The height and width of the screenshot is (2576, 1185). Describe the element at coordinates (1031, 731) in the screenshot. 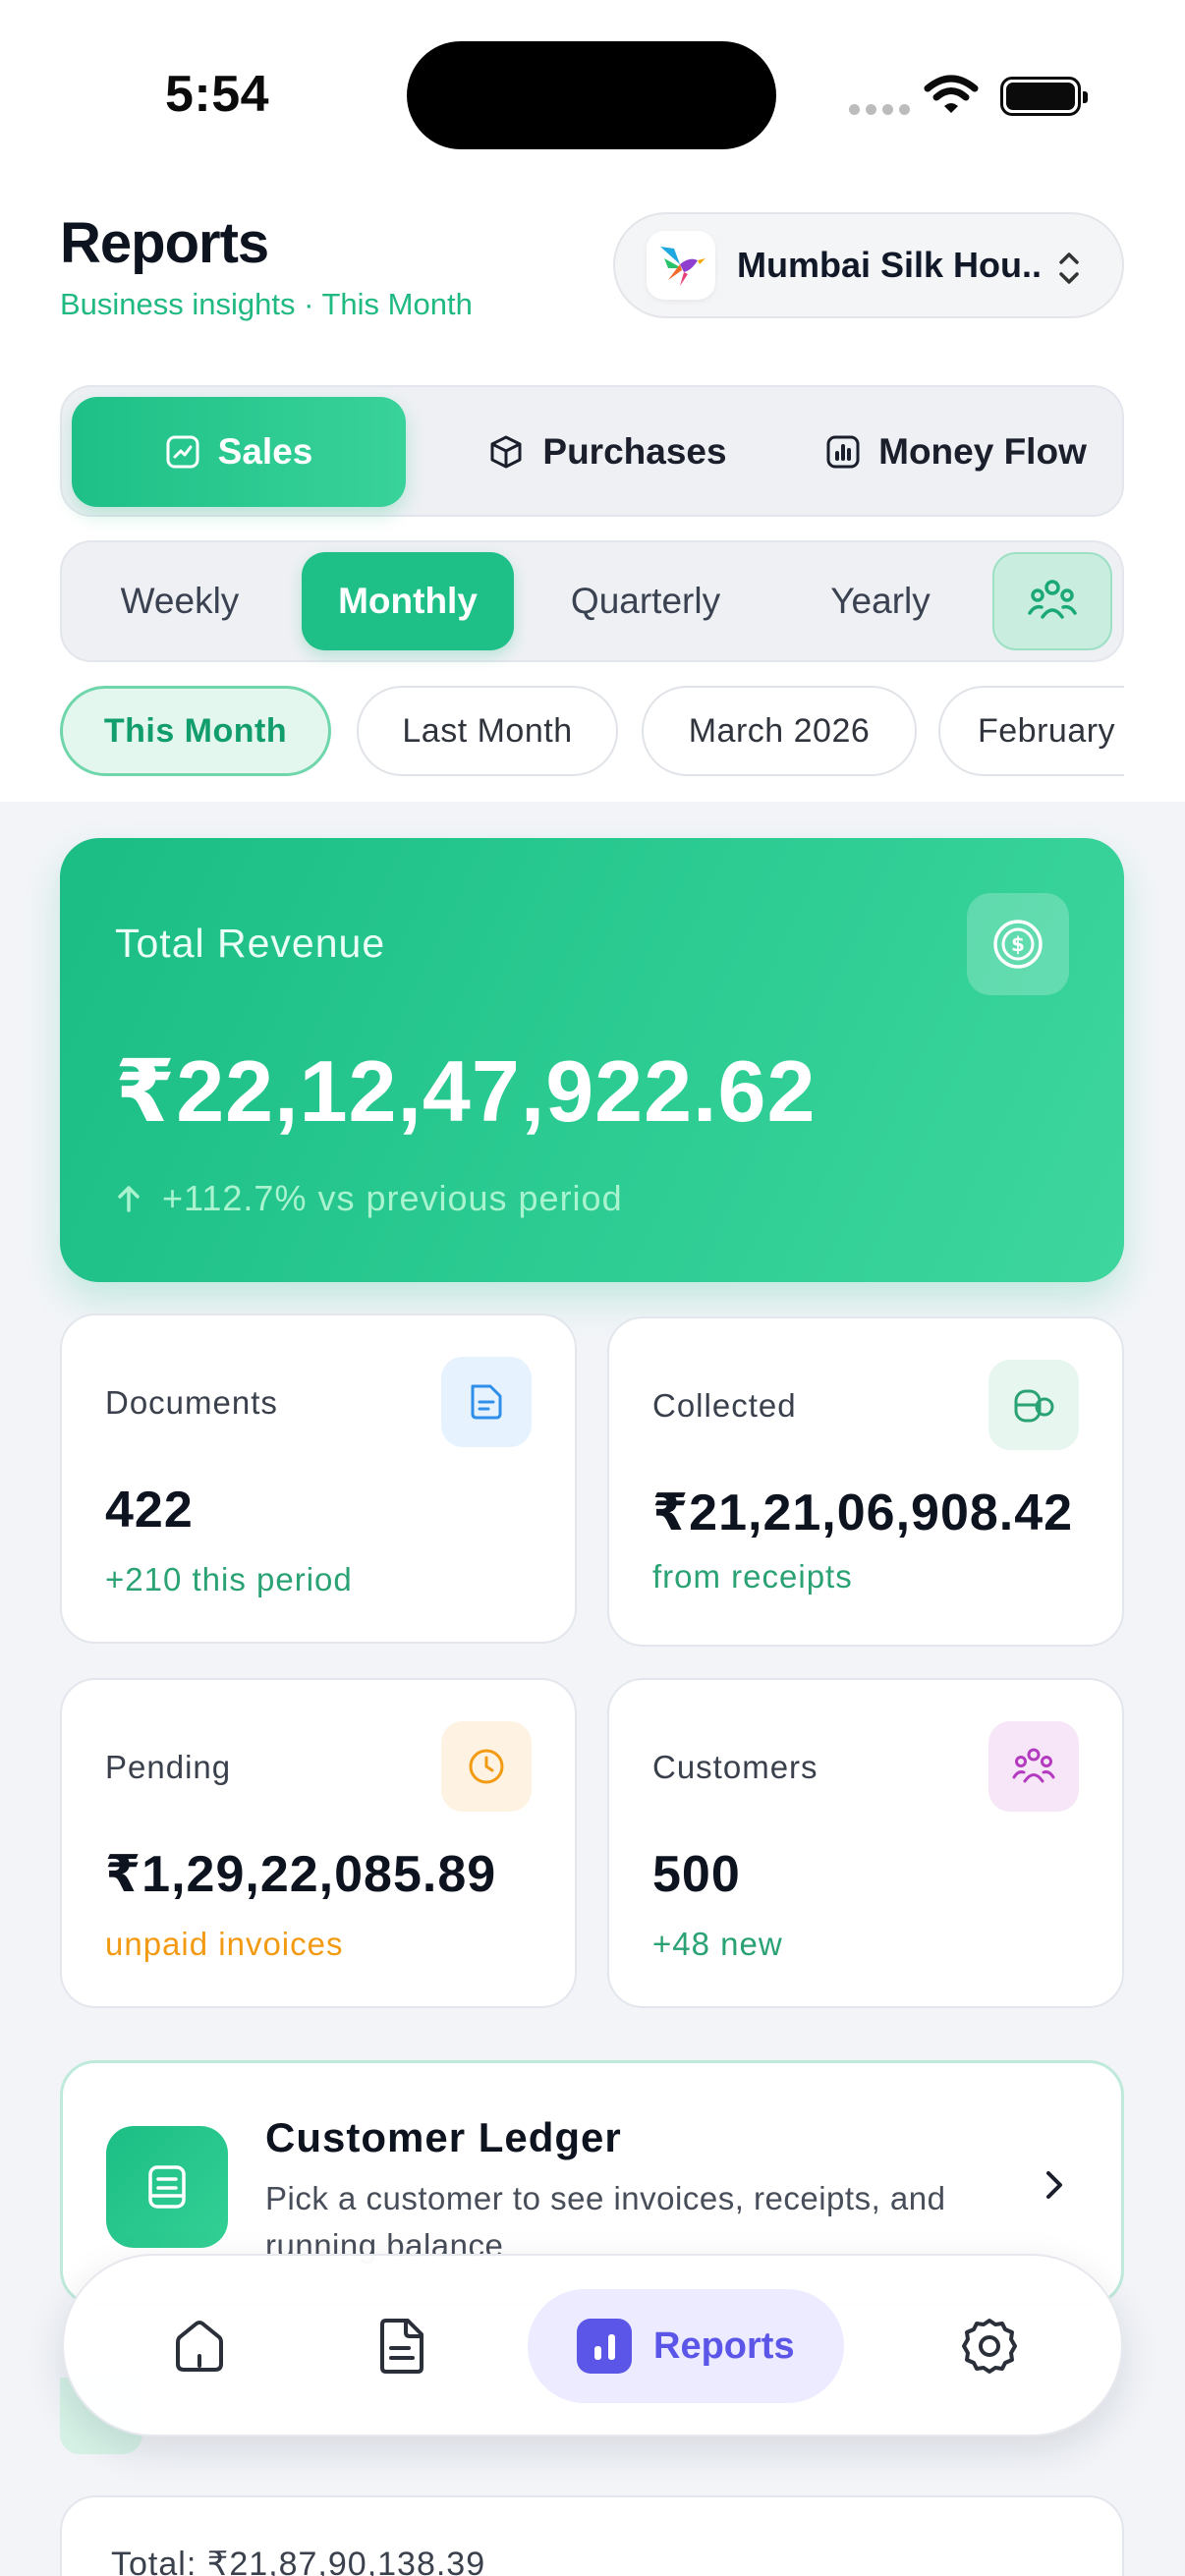

I see `chip-february: February` at that location.